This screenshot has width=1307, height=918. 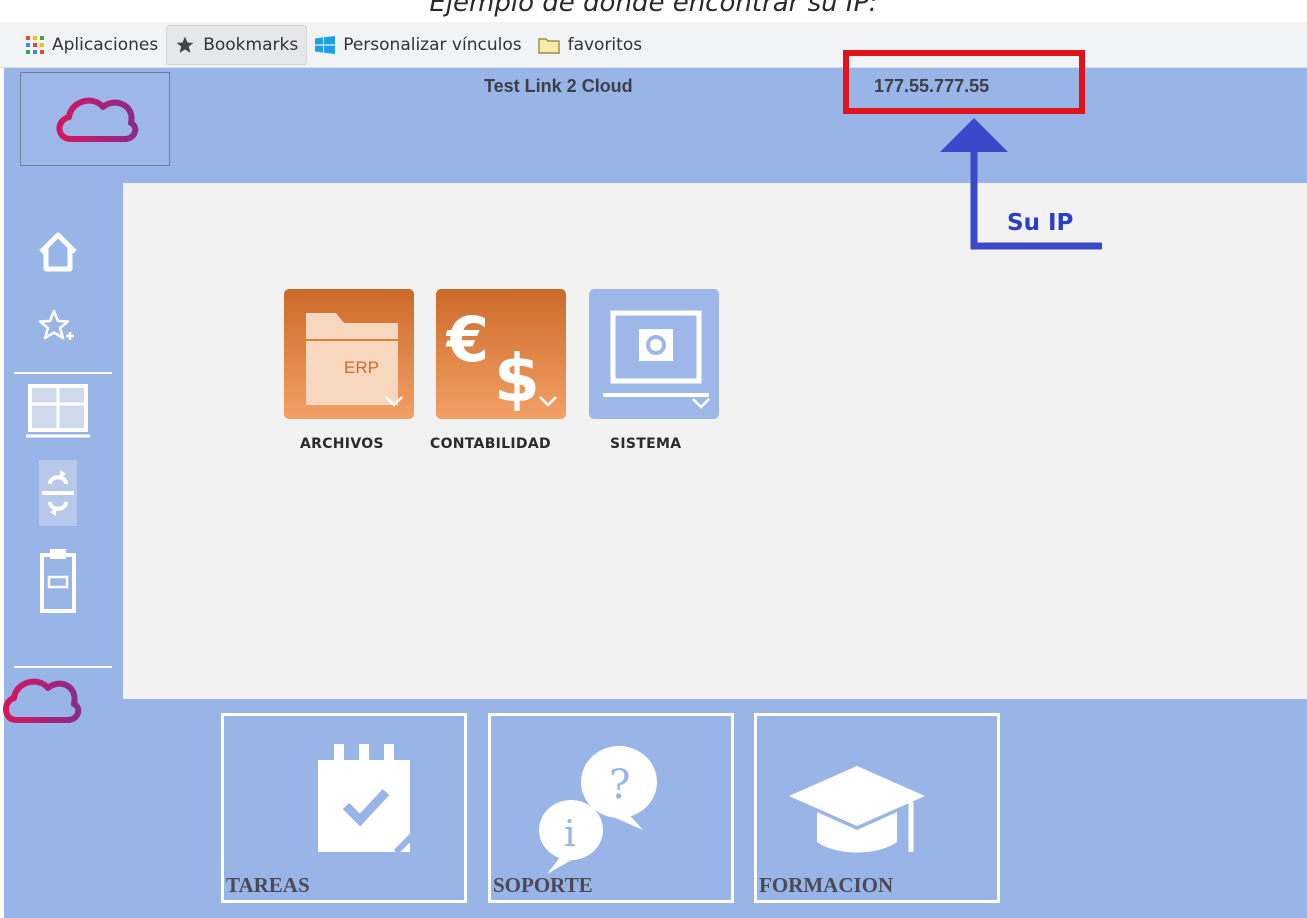 What do you see at coordinates (601, 810) in the screenshot?
I see `help-bubbles-icon: ? i` at bounding box center [601, 810].